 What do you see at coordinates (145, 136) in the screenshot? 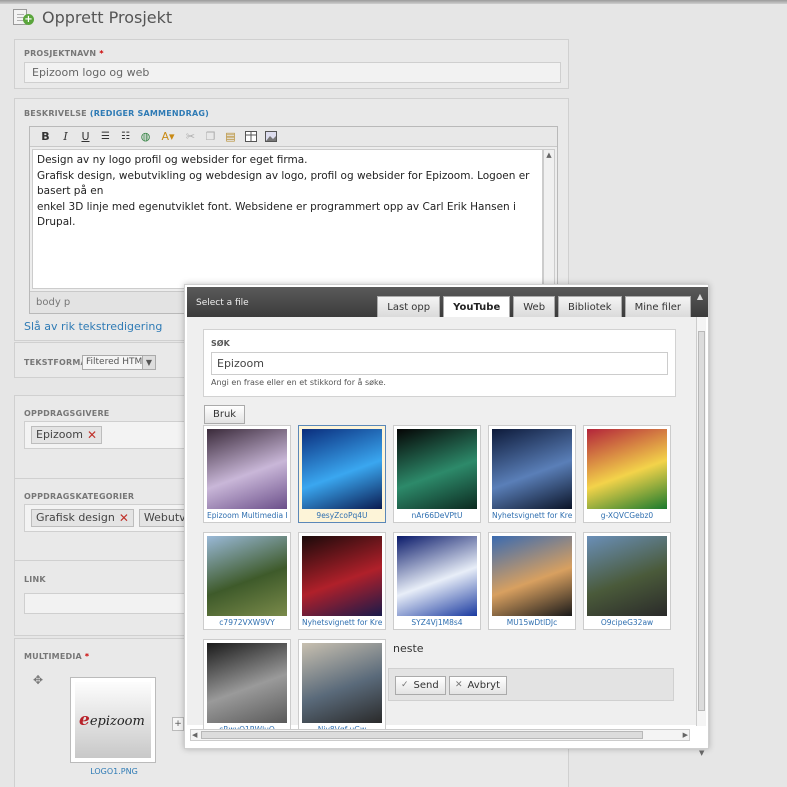
I see `link-globe-icon: ◍` at bounding box center [145, 136].